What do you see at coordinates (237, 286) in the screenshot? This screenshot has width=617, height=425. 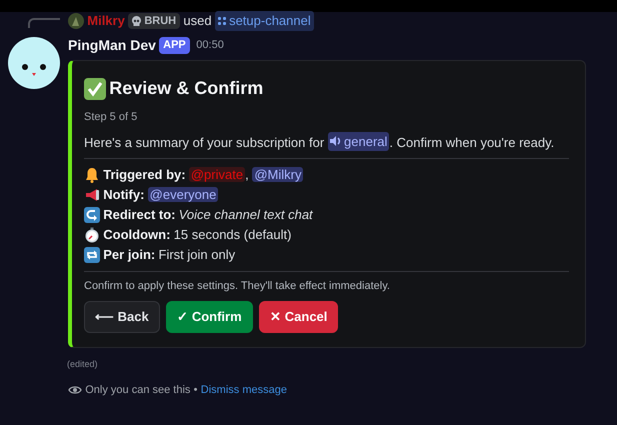 I see `footer-text: Confirm to apply these settings. They'll take effect immediately.` at bounding box center [237, 286].